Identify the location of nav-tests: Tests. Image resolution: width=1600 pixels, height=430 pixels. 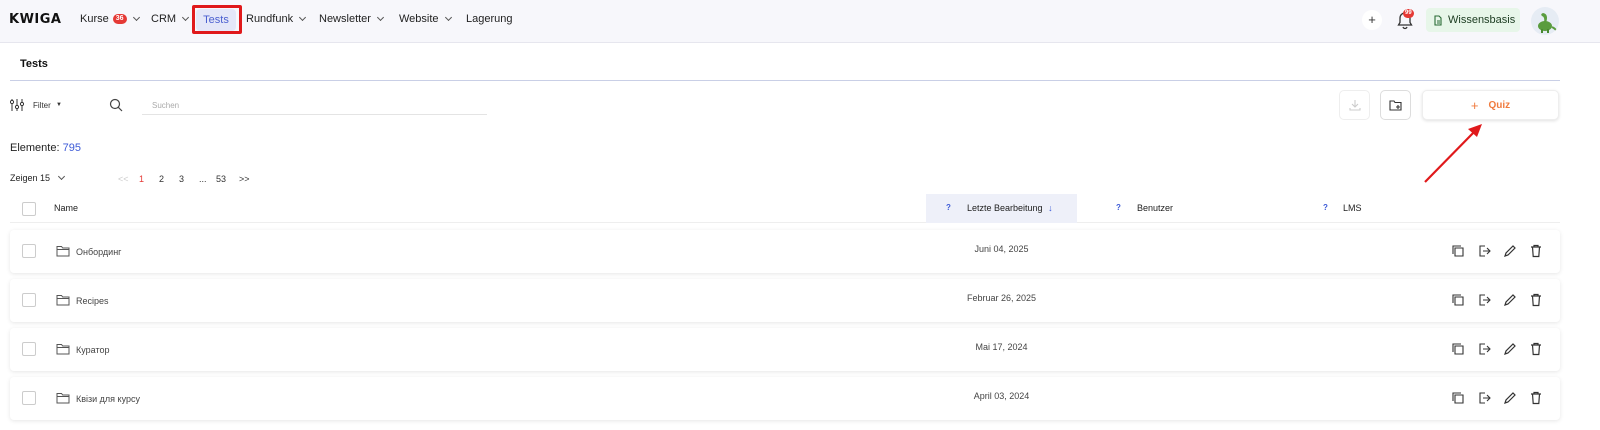
(216, 20).